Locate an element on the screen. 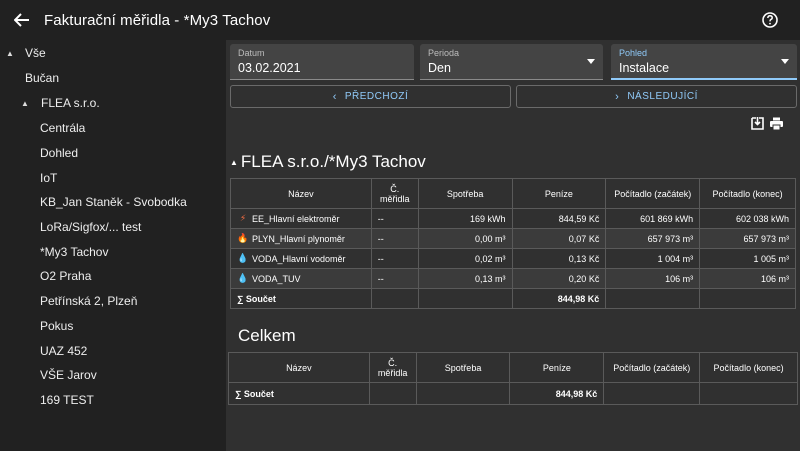 The width and height of the screenshot is (800, 451). chevron-left-icon: ‹ is located at coordinates (334, 96).